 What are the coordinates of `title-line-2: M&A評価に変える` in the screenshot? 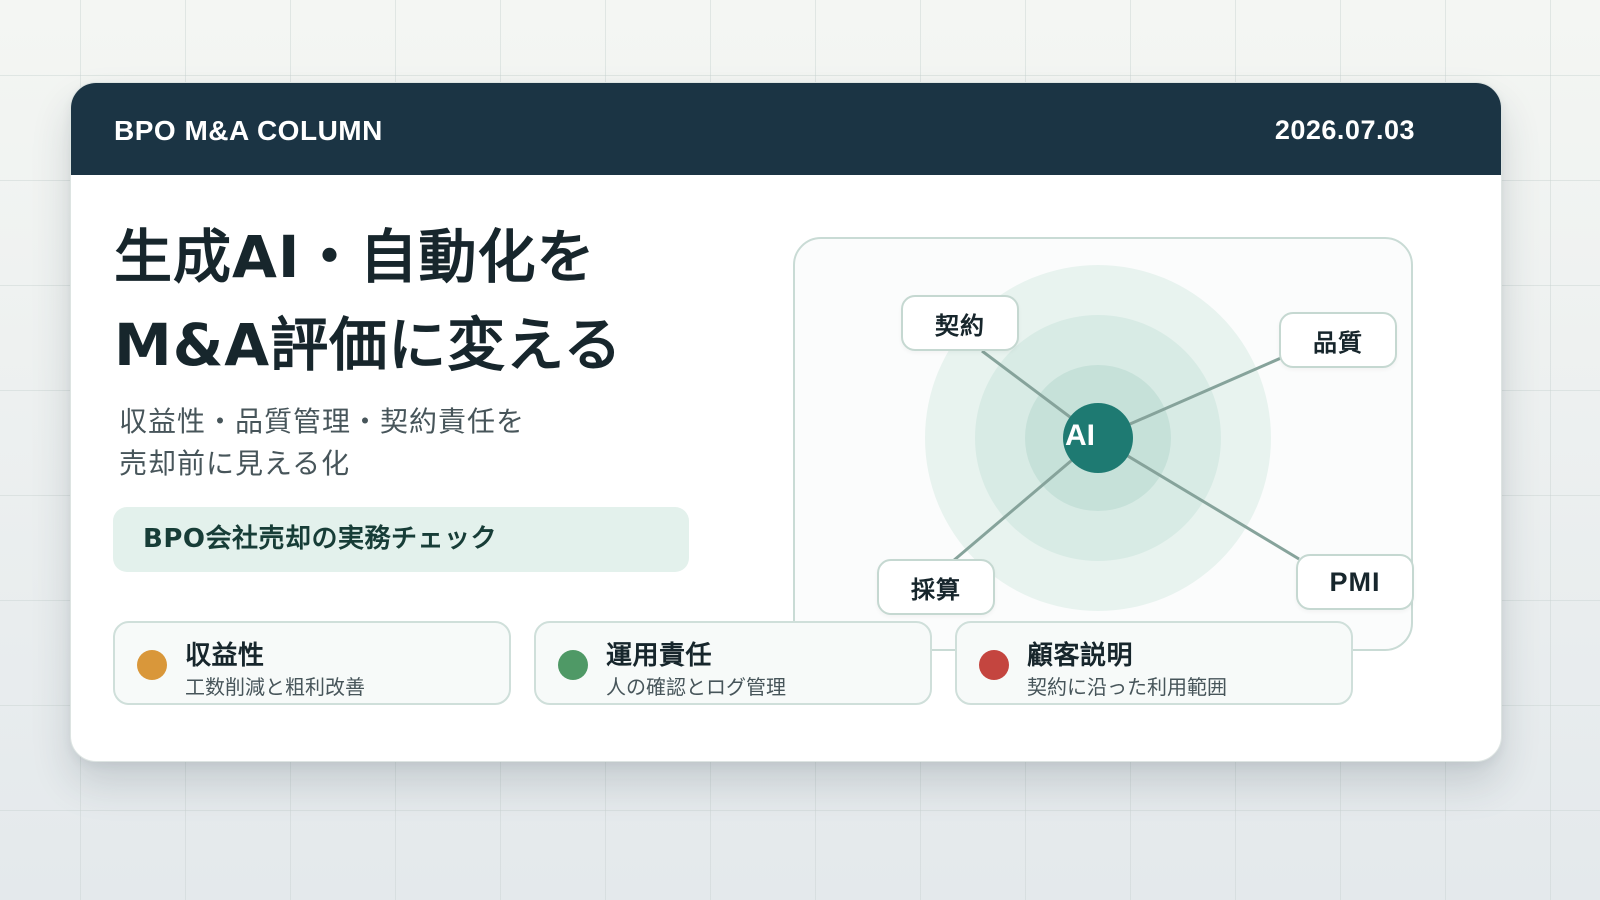 It's located at (368, 345).